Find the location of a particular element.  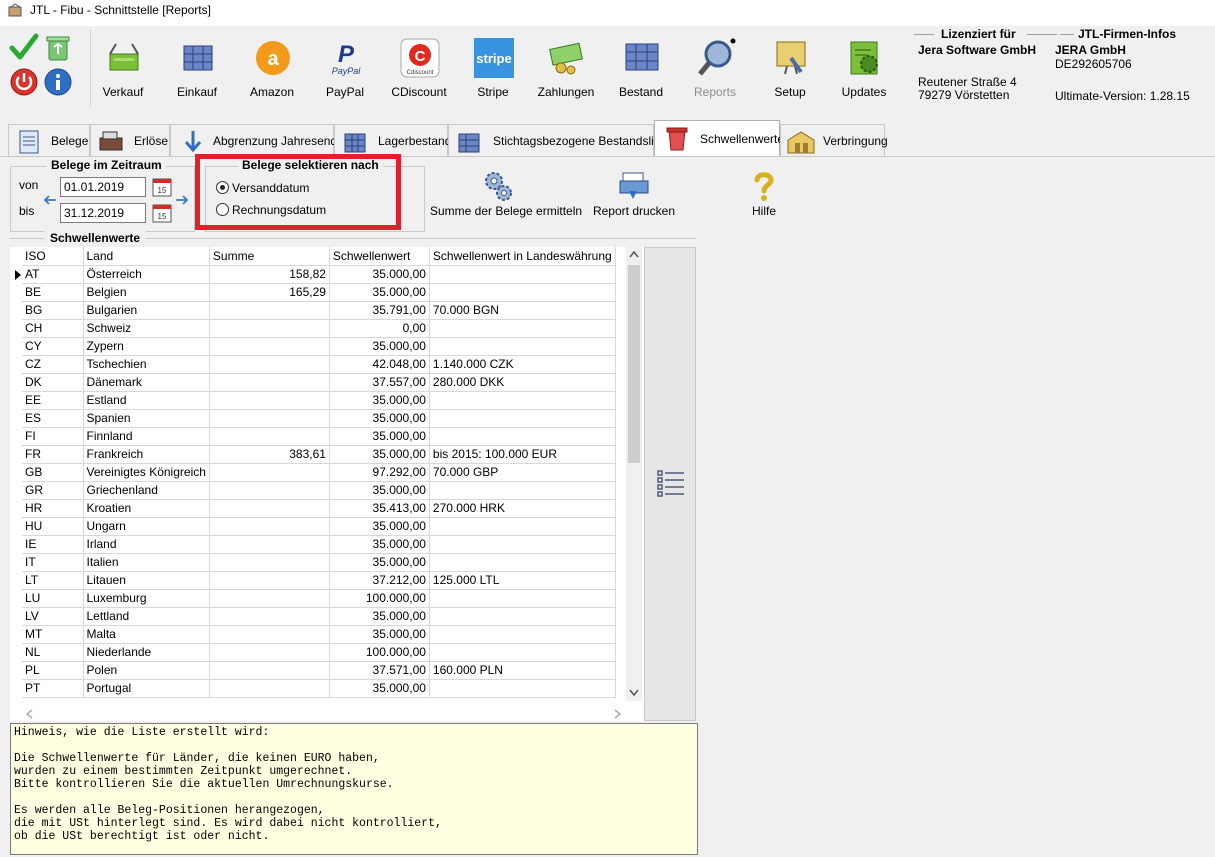

toolbar-updates-button: Updates is located at coordinates (864, 68).